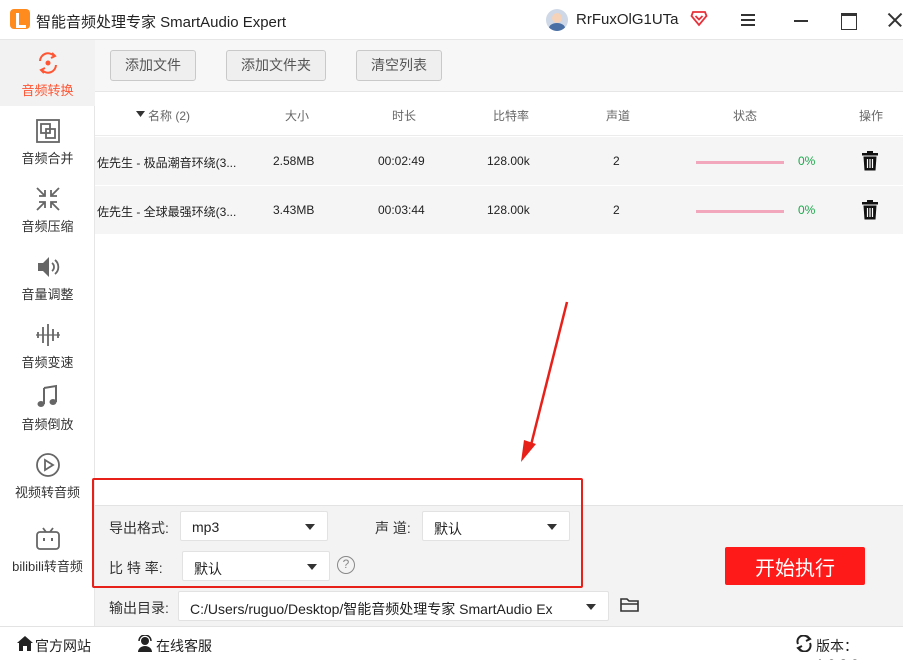  Describe the element at coordinates (837, 649) in the screenshot. I see `version-label: 版本： 1.0.2.0` at that location.